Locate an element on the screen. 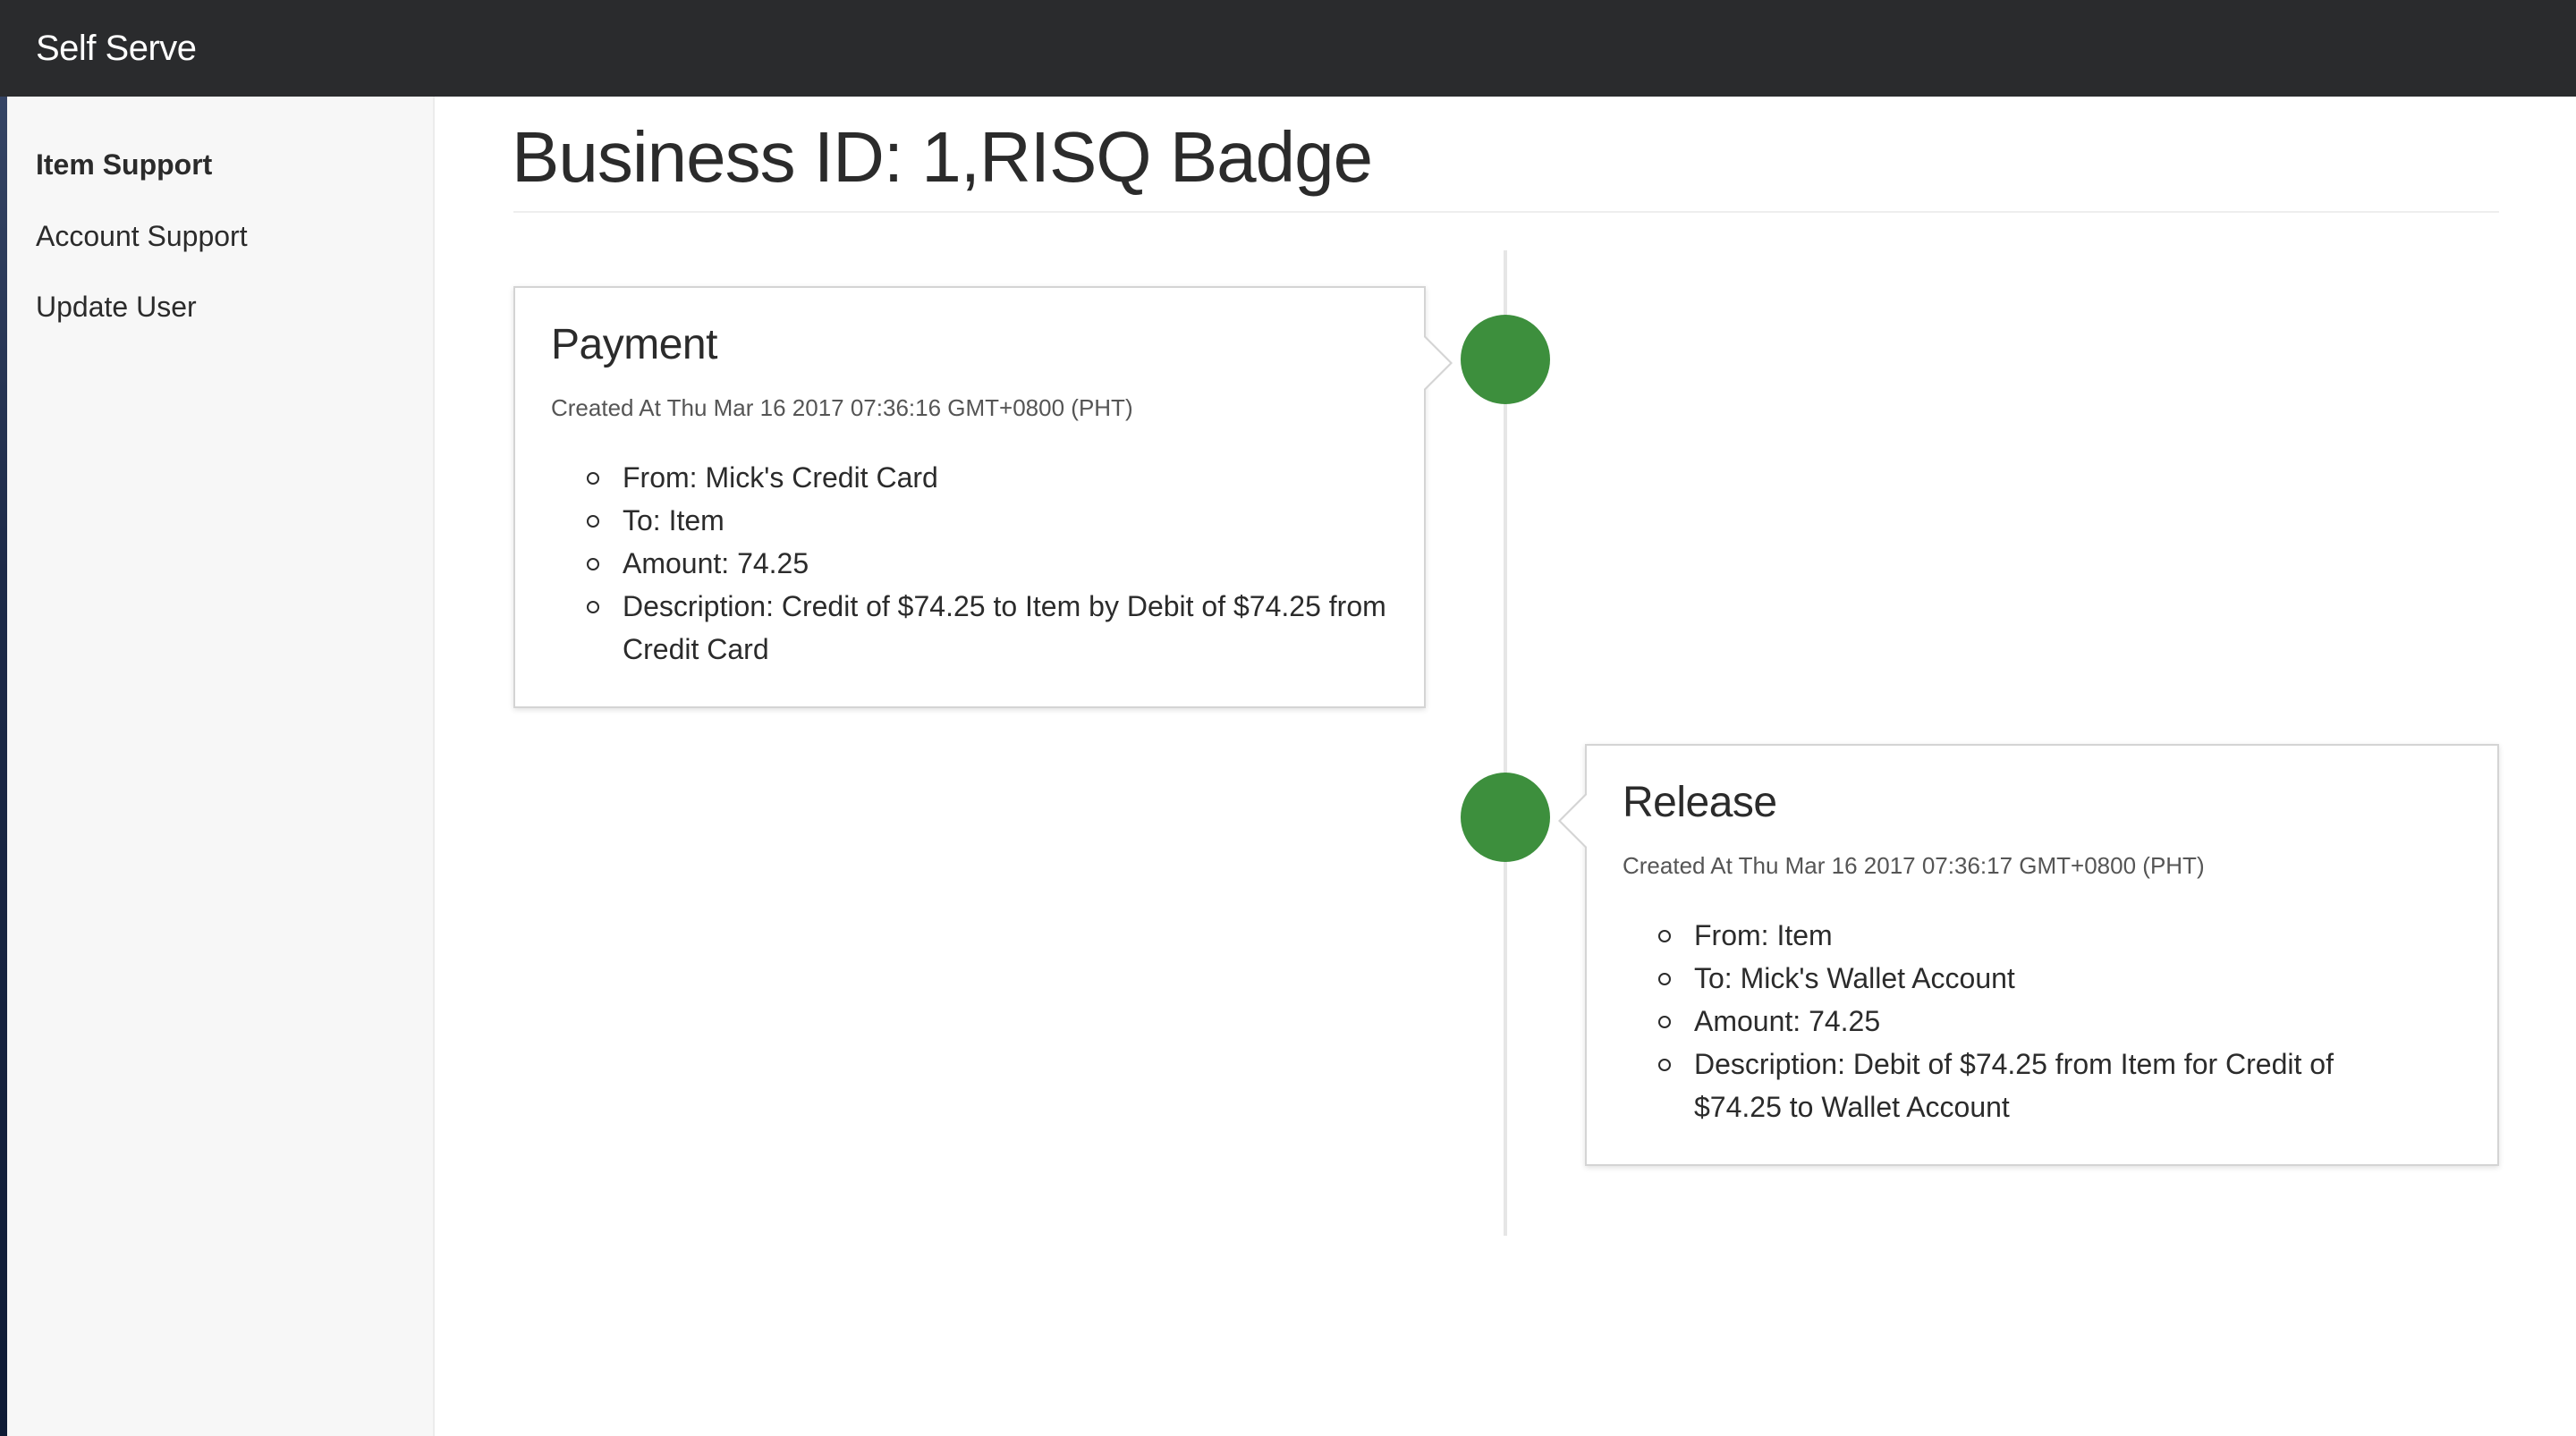  title-divider is located at coordinates (1506, 212).